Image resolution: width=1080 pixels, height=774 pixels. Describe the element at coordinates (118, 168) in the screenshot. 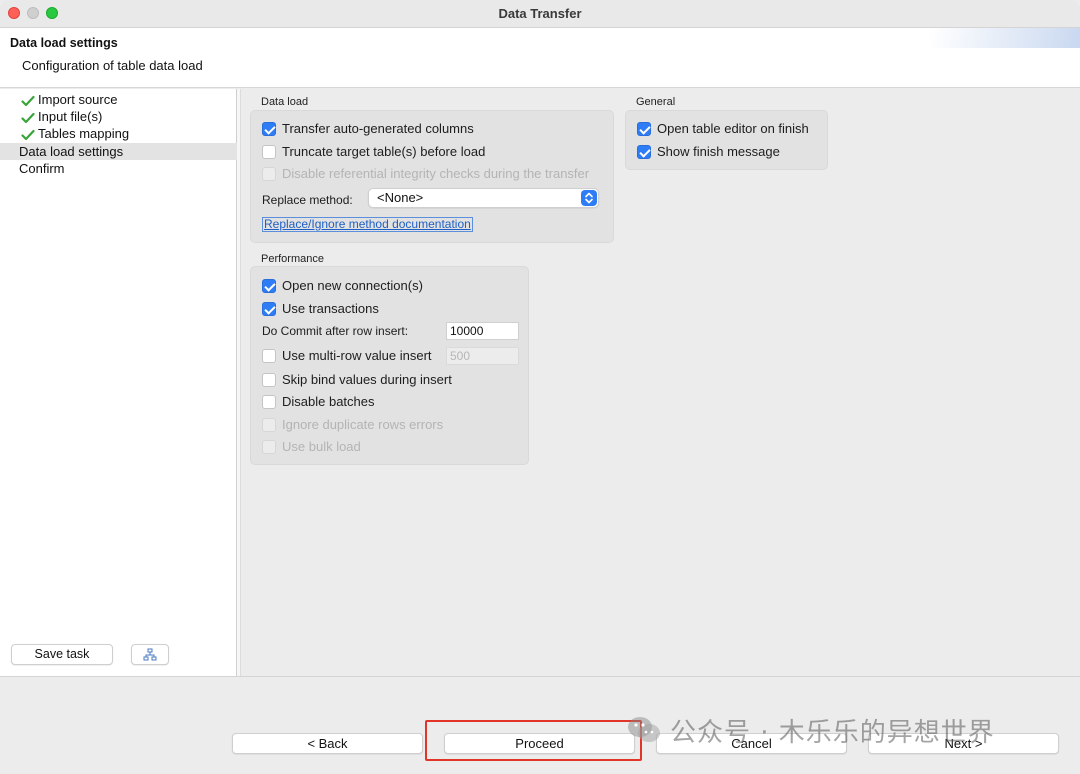

I see `nav-item-confirm: Confirm` at that location.